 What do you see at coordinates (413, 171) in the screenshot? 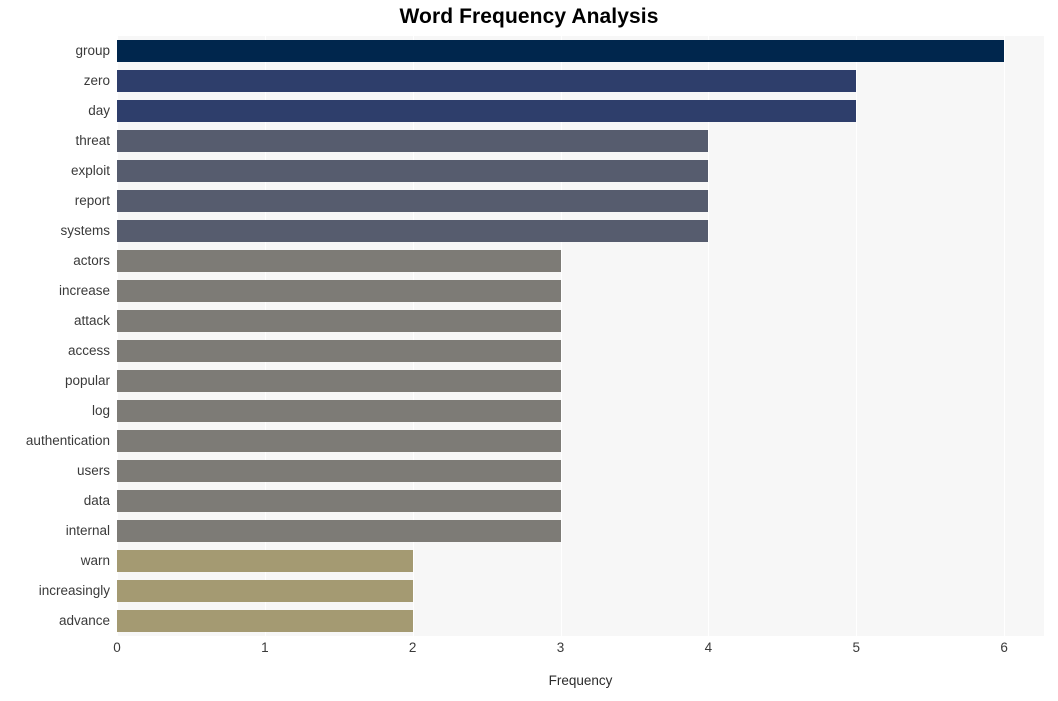
I see `bar-exploit` at bounding box center [413, 171].